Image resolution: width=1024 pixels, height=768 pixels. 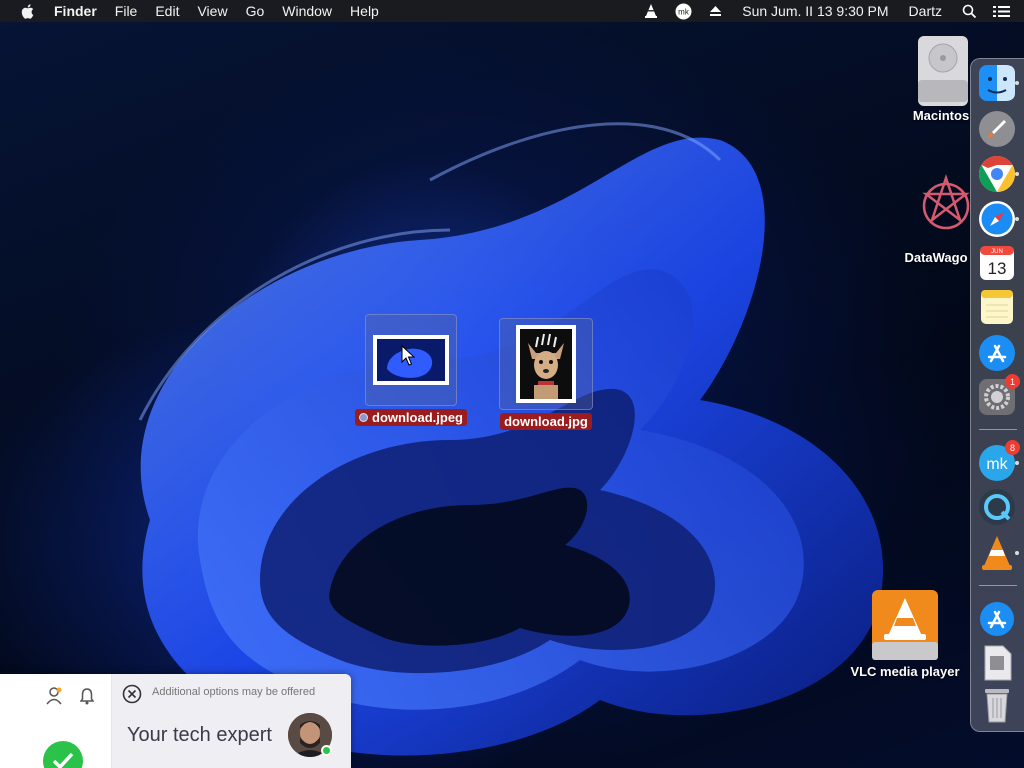 I want to click on desktop-icon-vlc-media-player: VLC media player, so click(x=905, y=632).